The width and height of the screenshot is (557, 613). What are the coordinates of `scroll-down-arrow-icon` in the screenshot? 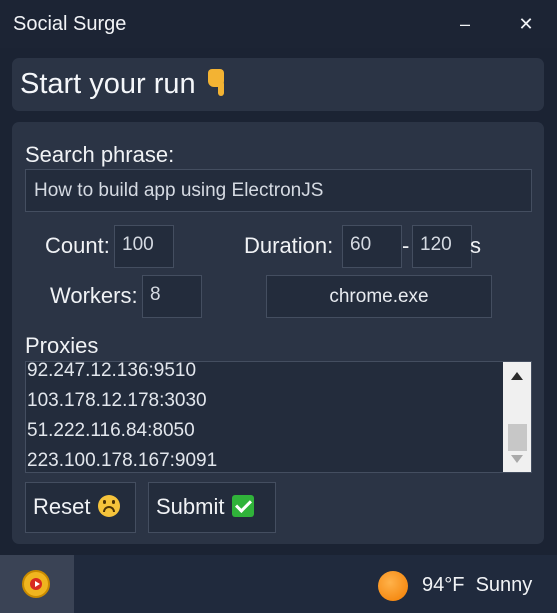 It's located at (517, 459).